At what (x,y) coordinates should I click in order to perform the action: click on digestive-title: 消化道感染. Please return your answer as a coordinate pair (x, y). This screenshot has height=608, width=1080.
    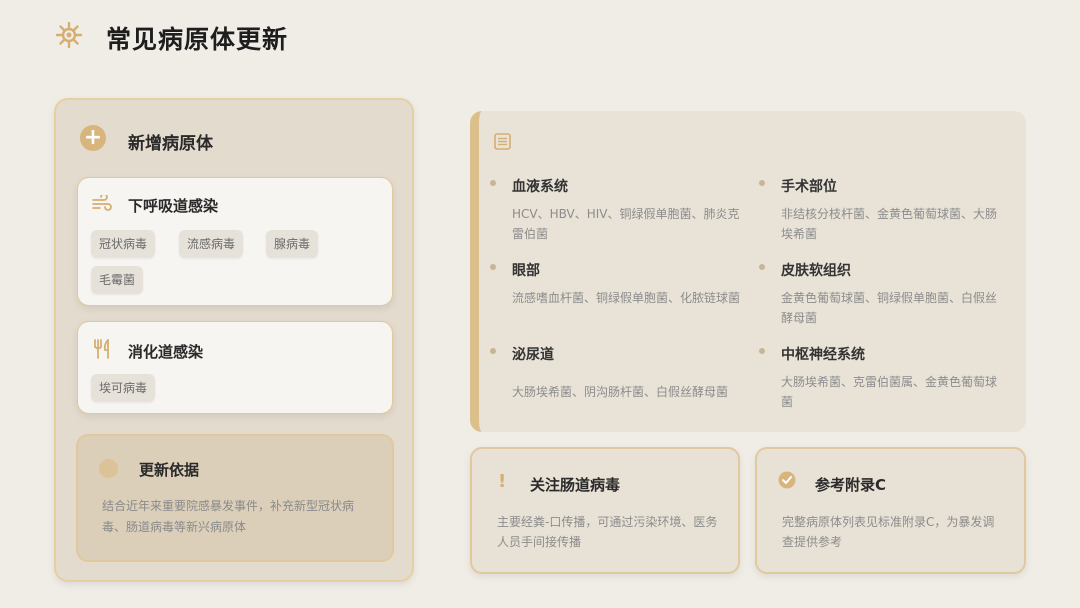
    Looking at the image, I should click on (166, 352).